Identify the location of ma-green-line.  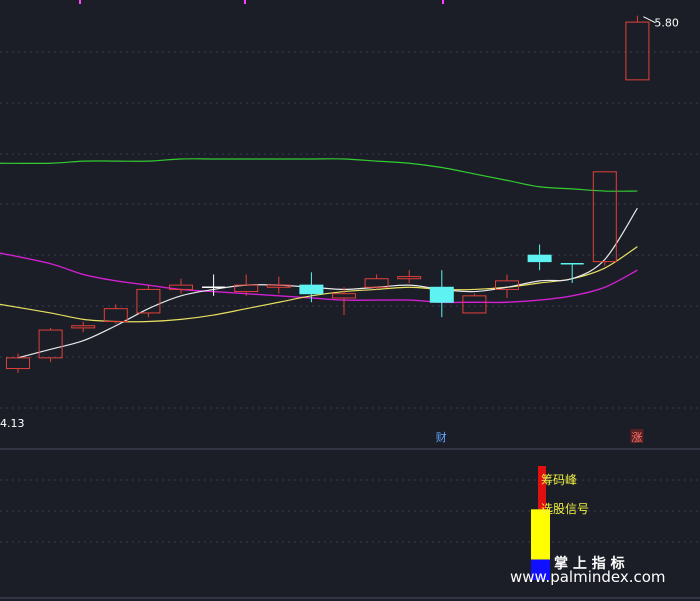
(319, 175).